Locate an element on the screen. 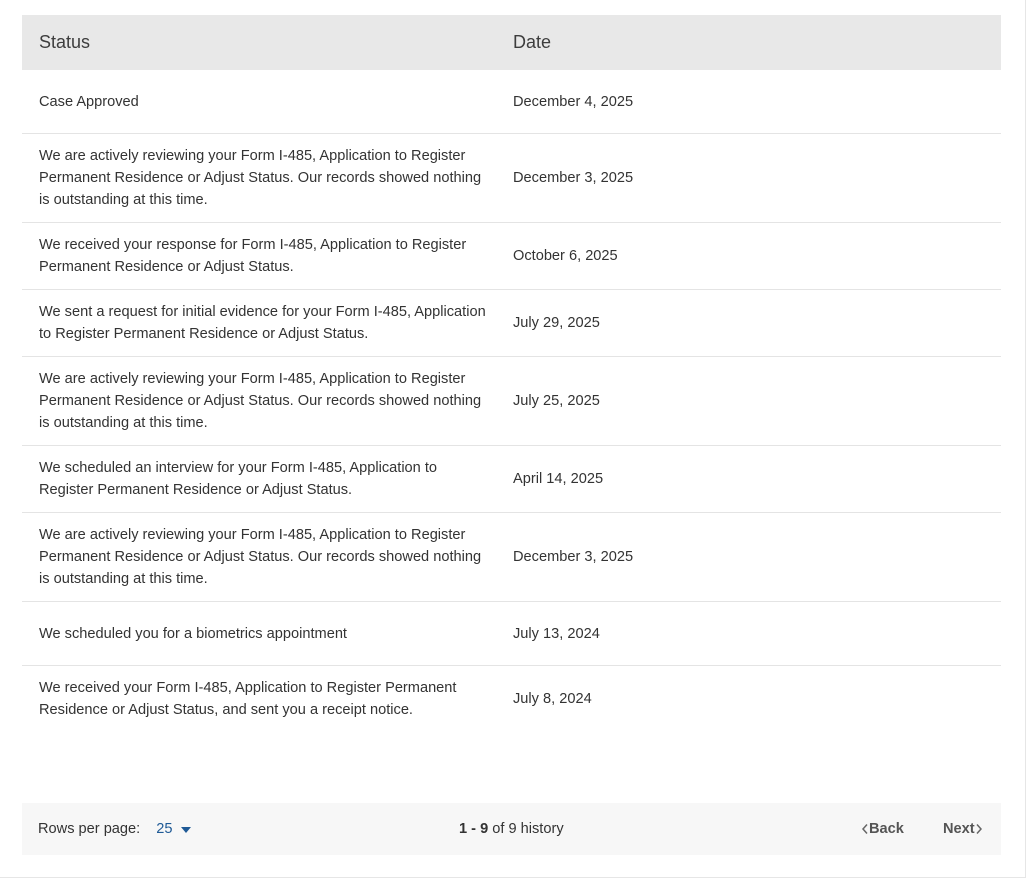 This screenshot has height=879, width=1027. rows-per-page-label: Rows per page: is located at coordinates (89, 829).